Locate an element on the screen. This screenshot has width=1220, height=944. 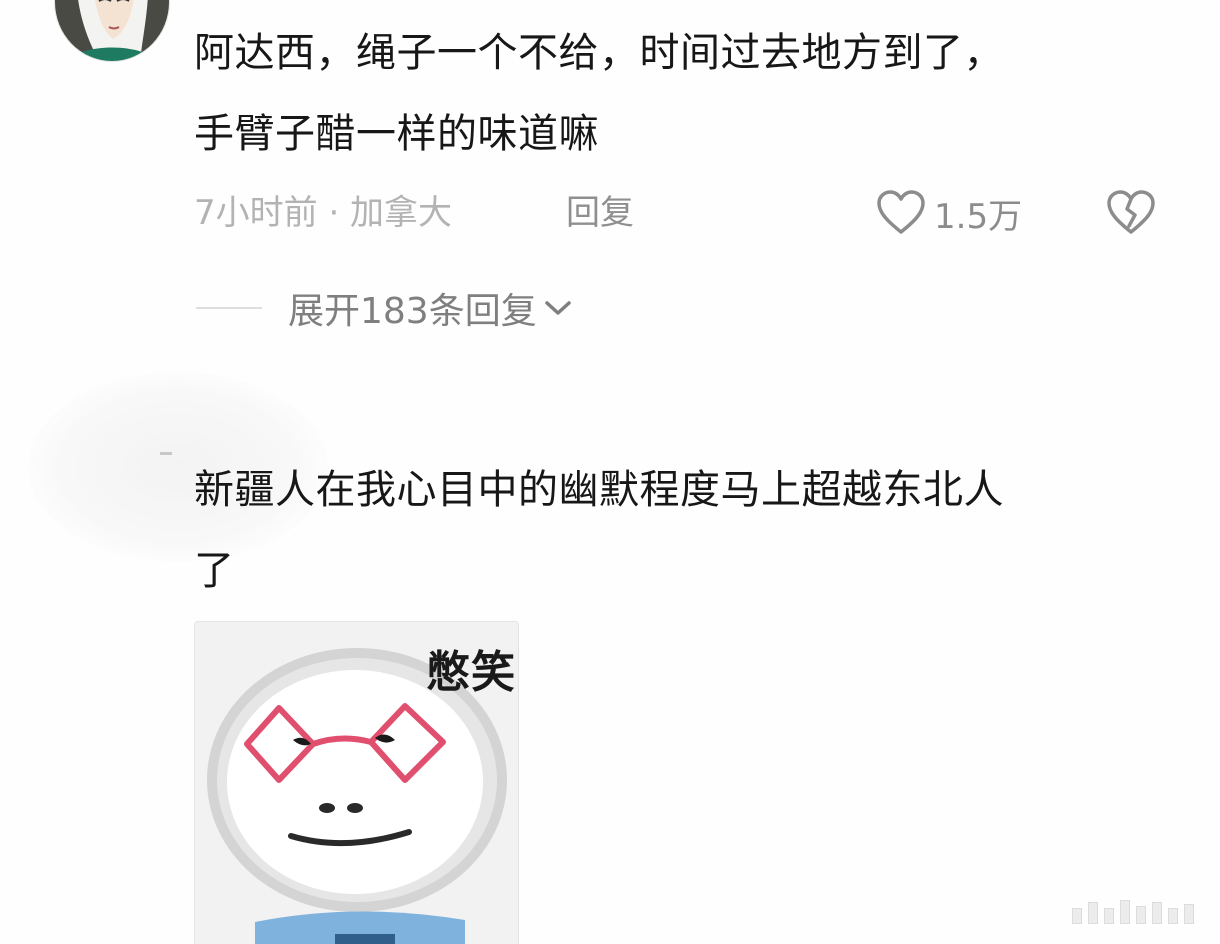
heart-outline-icon is located at coordinates (901, 213).